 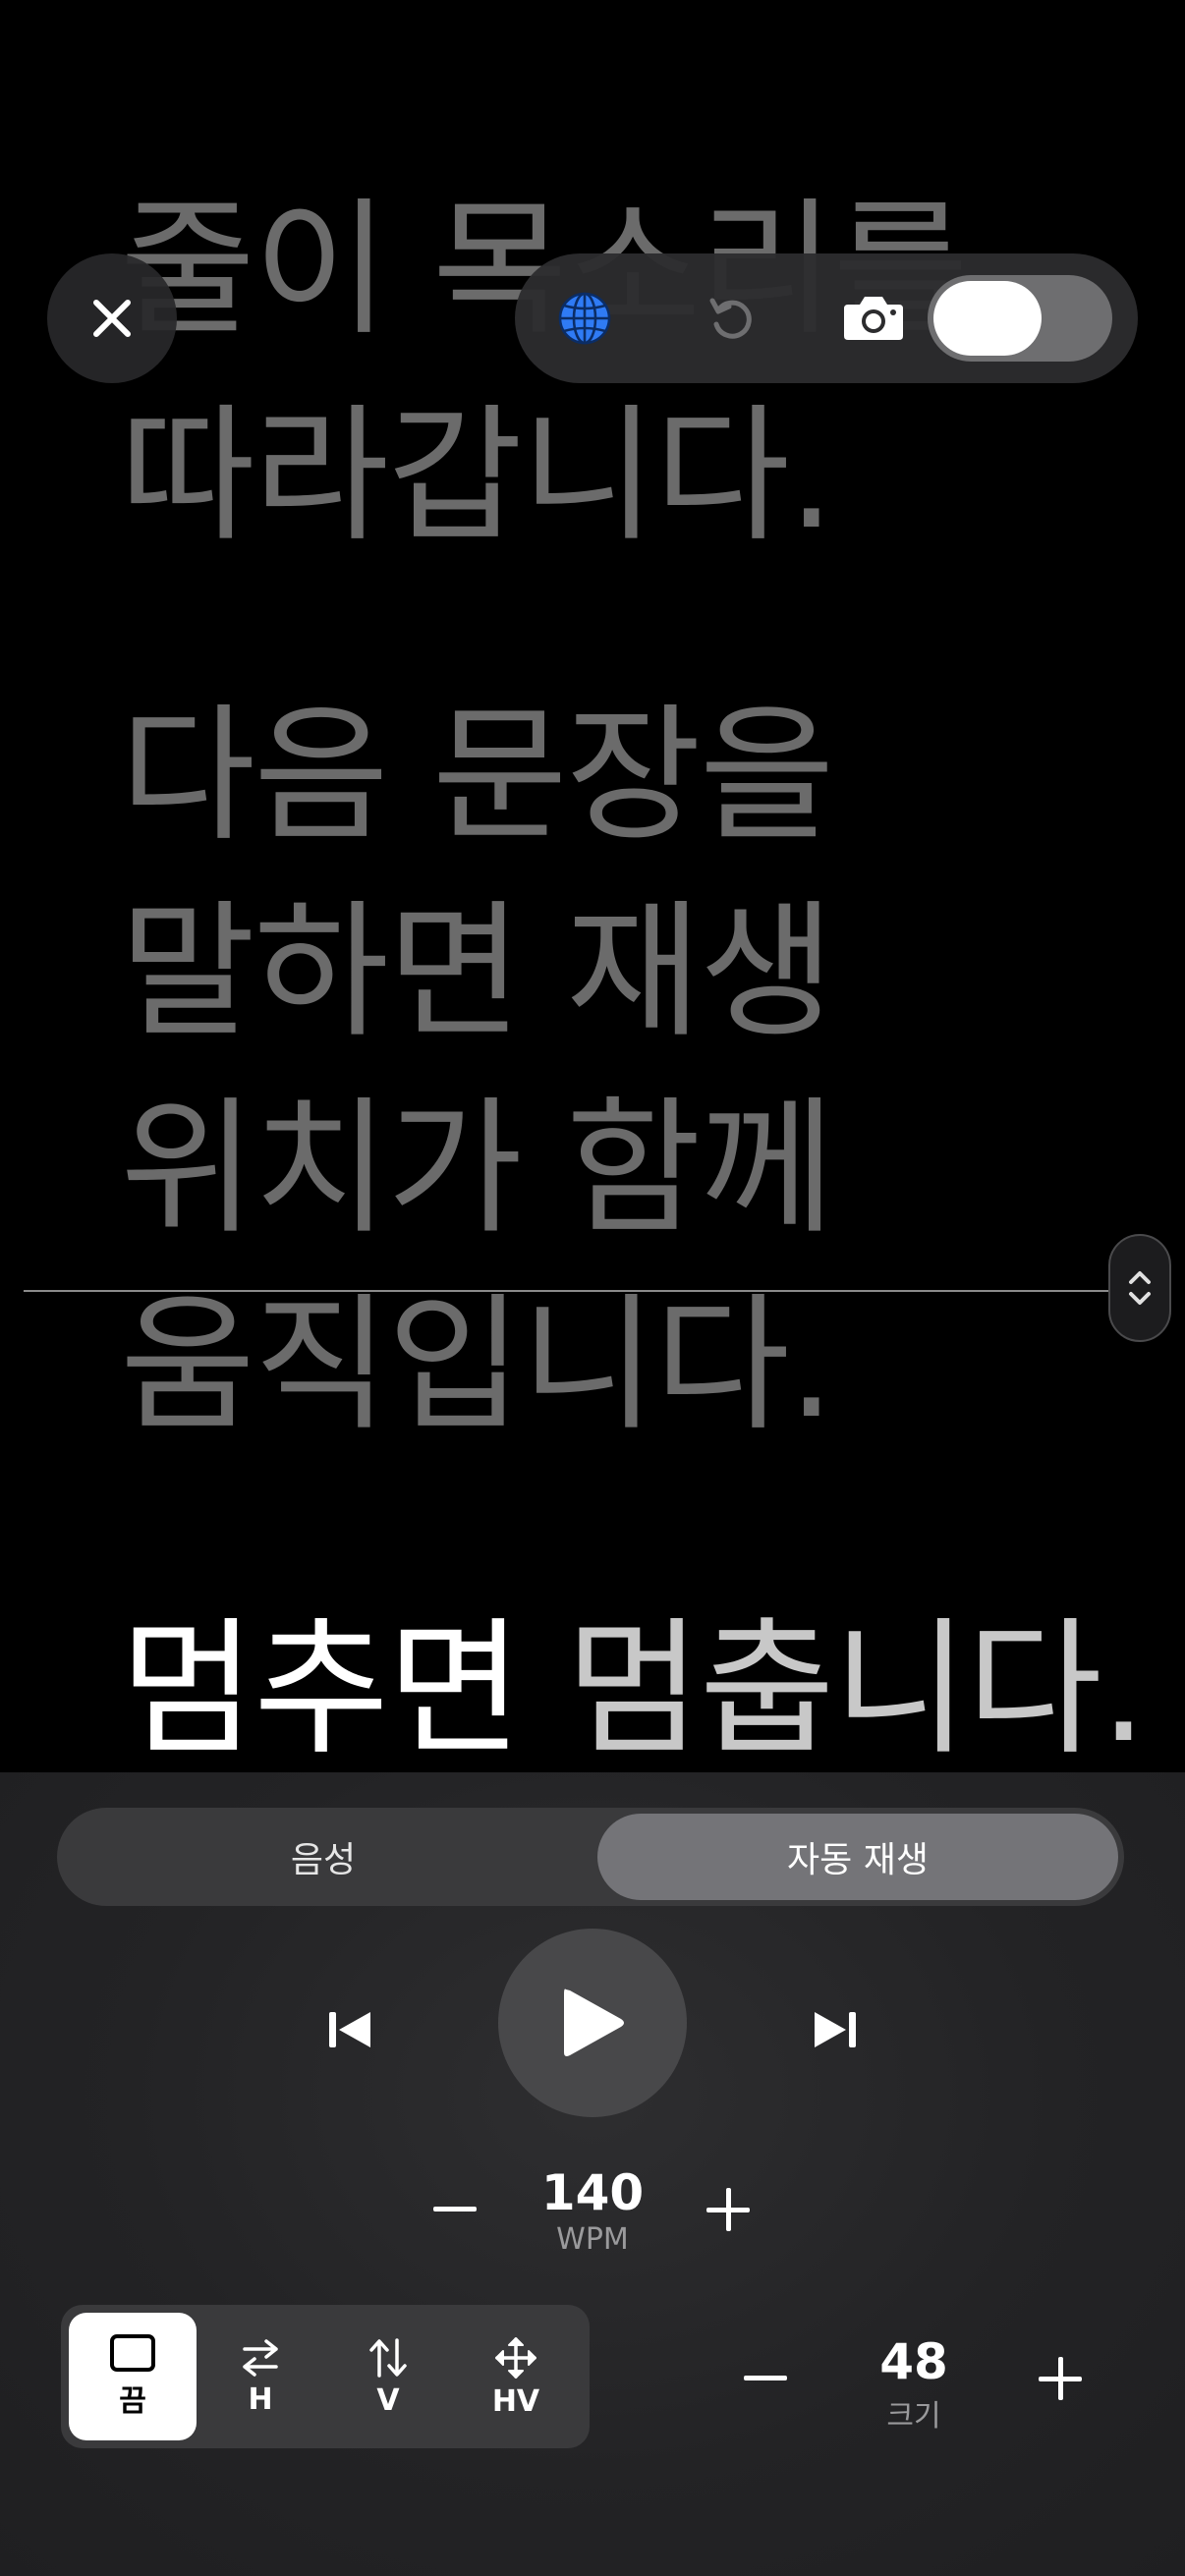 What do you see at coordinates (478, 776) in the screenshot?
I see `script-line: 다음 문장을` at bounding box center [478, 776].